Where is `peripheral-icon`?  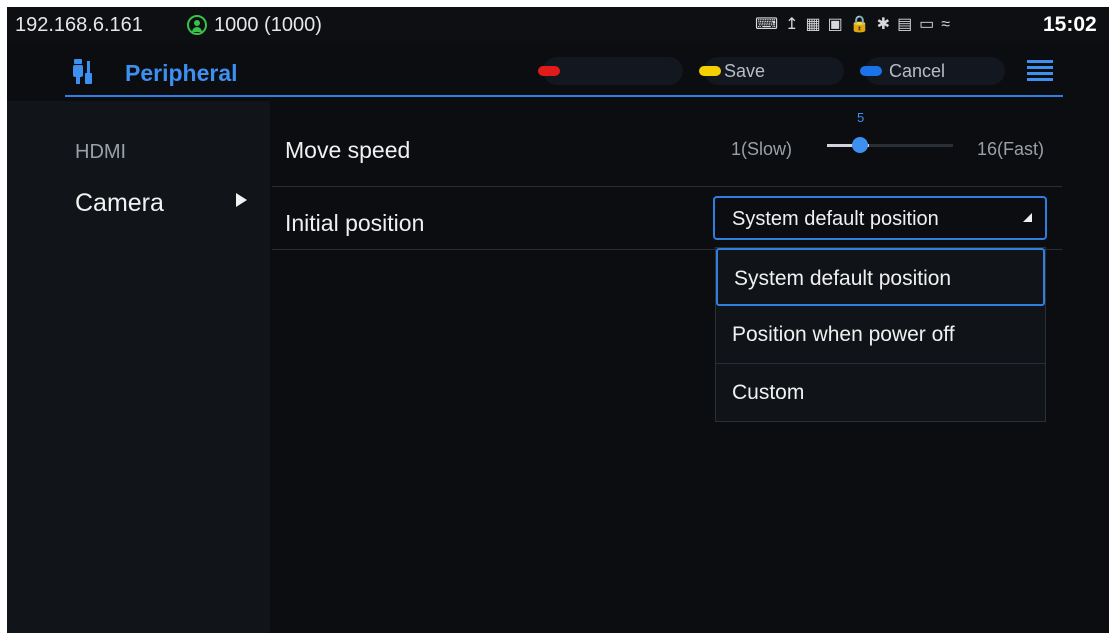
peripheral-icon is located at coordinates (82, 71).